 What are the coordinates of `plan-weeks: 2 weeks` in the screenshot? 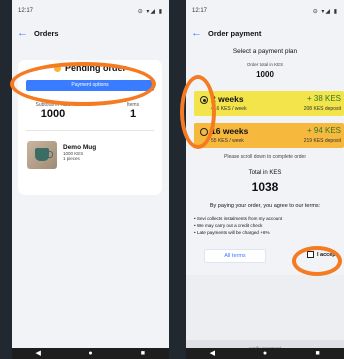 It's located at (227, 99).